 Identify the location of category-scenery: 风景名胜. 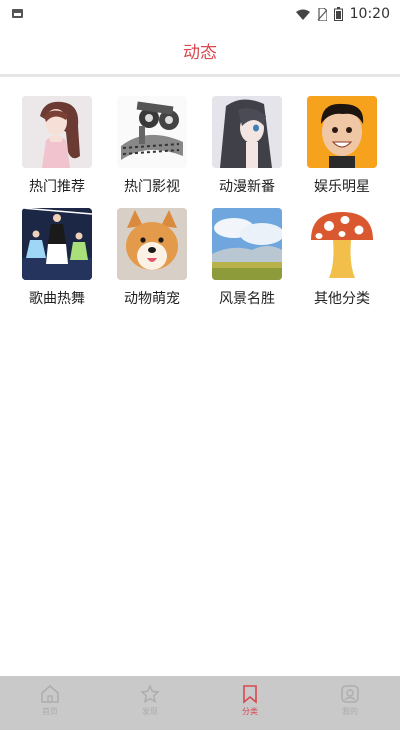
(247, 258).